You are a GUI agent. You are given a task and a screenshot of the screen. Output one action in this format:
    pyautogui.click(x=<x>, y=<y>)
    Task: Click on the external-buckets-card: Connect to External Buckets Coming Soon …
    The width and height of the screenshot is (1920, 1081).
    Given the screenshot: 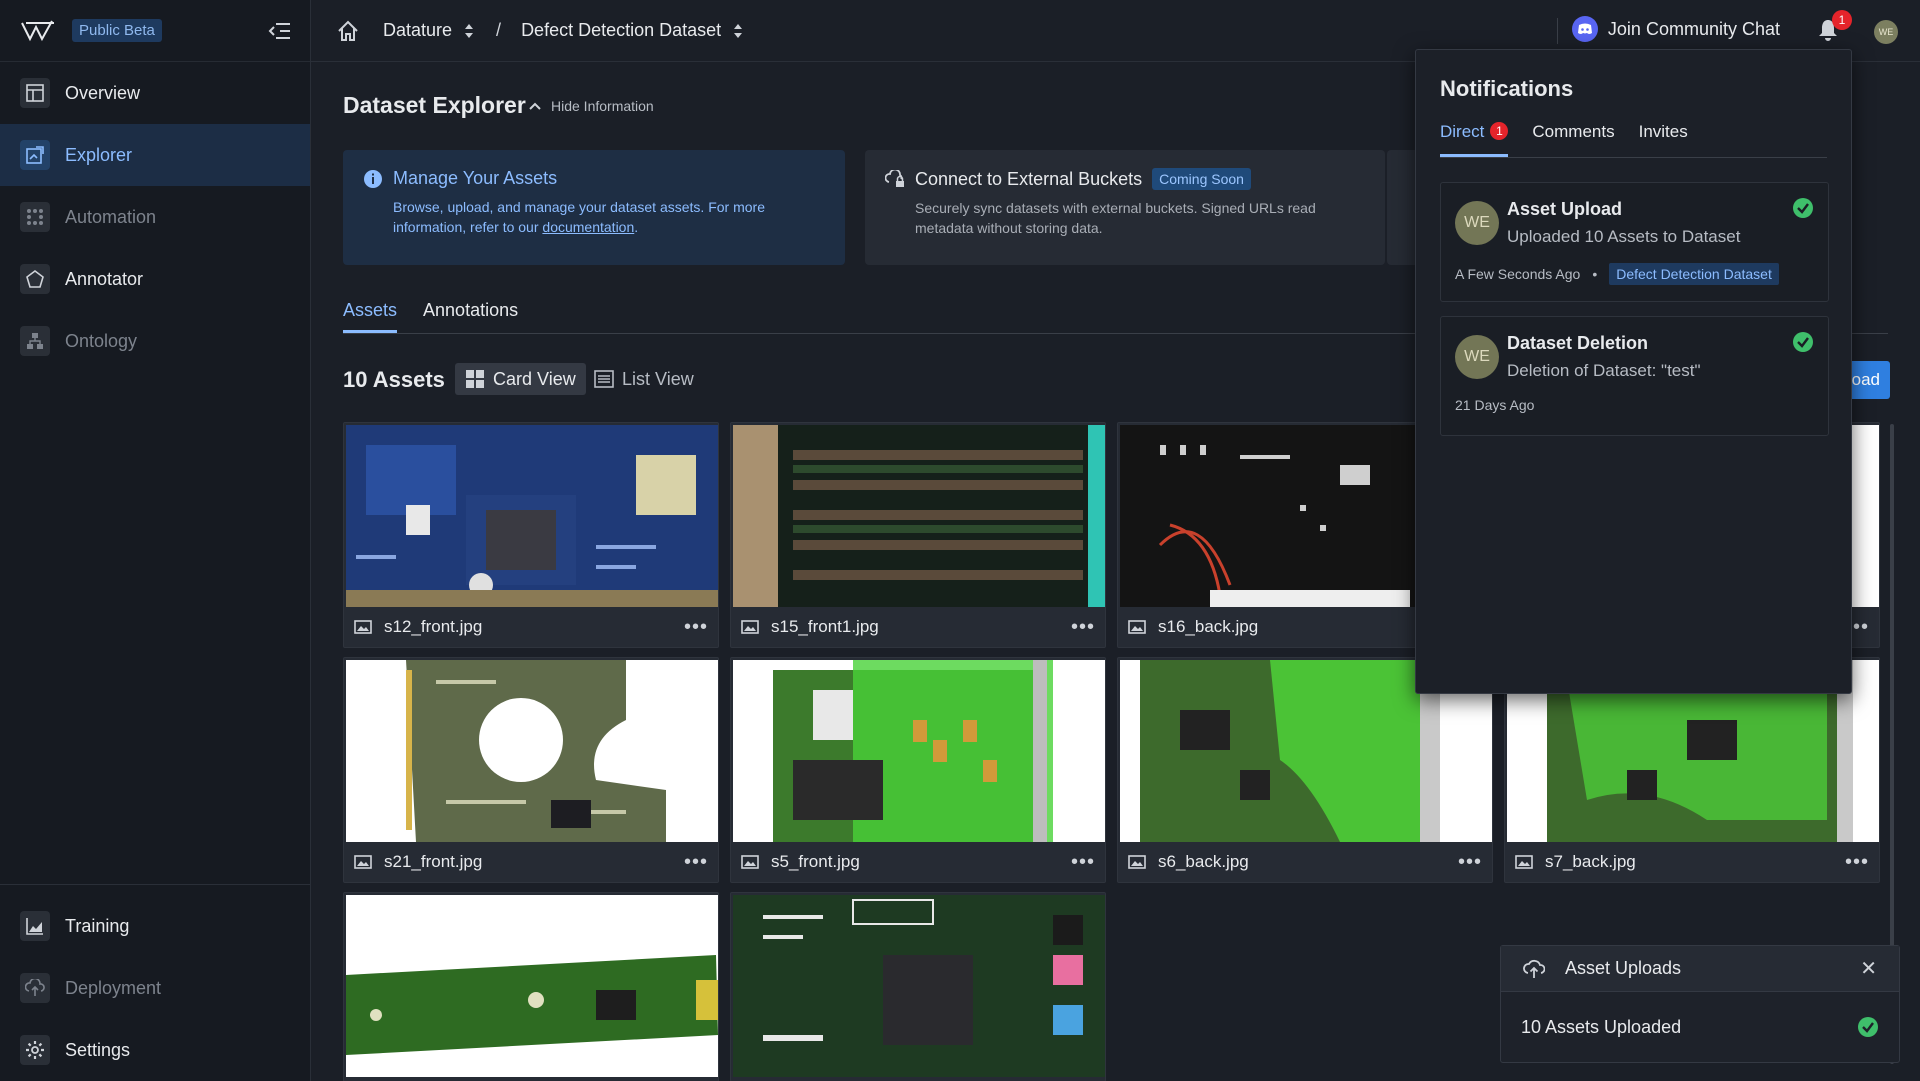 What is the action you would take?
    pyautogui.click(x=1125, y=207)
    